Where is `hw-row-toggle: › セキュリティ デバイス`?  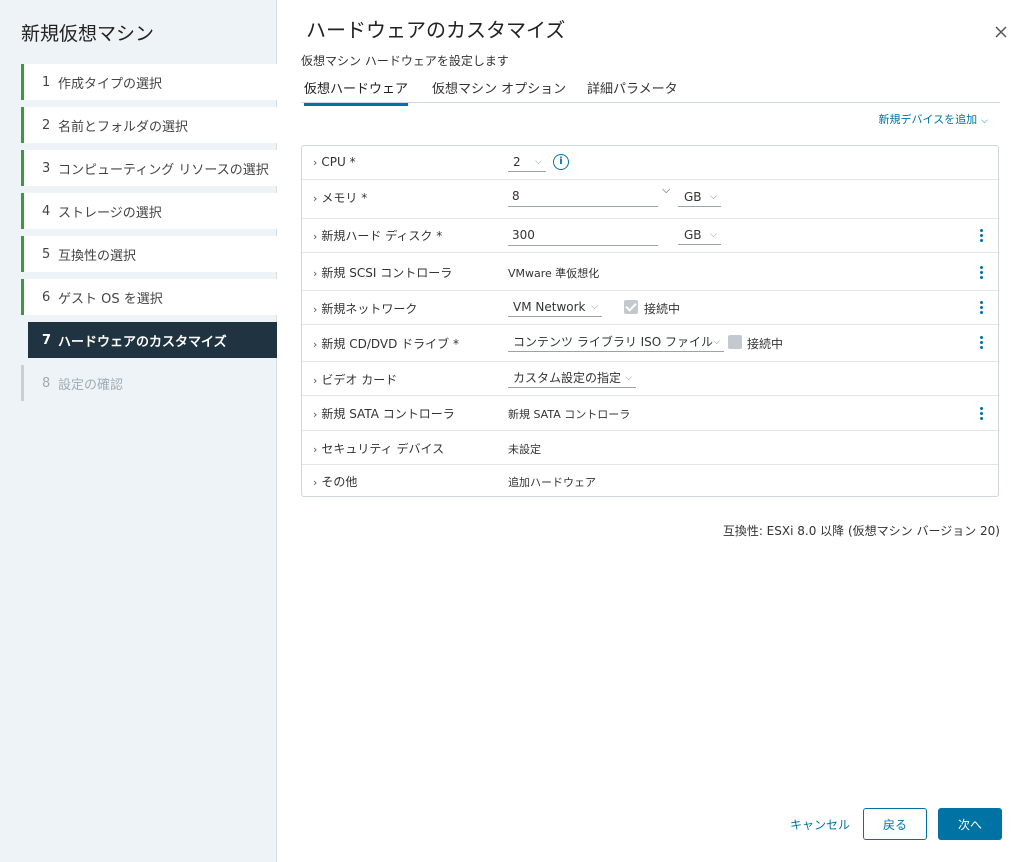
hw-row-toggle: › セキュリティ デバイス is located at coordinates (378, 448).